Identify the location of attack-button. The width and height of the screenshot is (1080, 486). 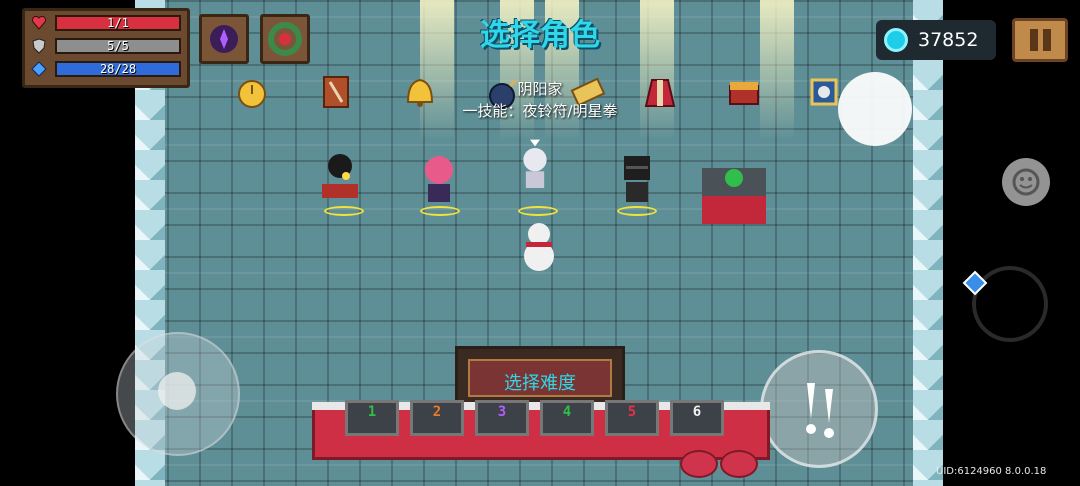
(819, 409).